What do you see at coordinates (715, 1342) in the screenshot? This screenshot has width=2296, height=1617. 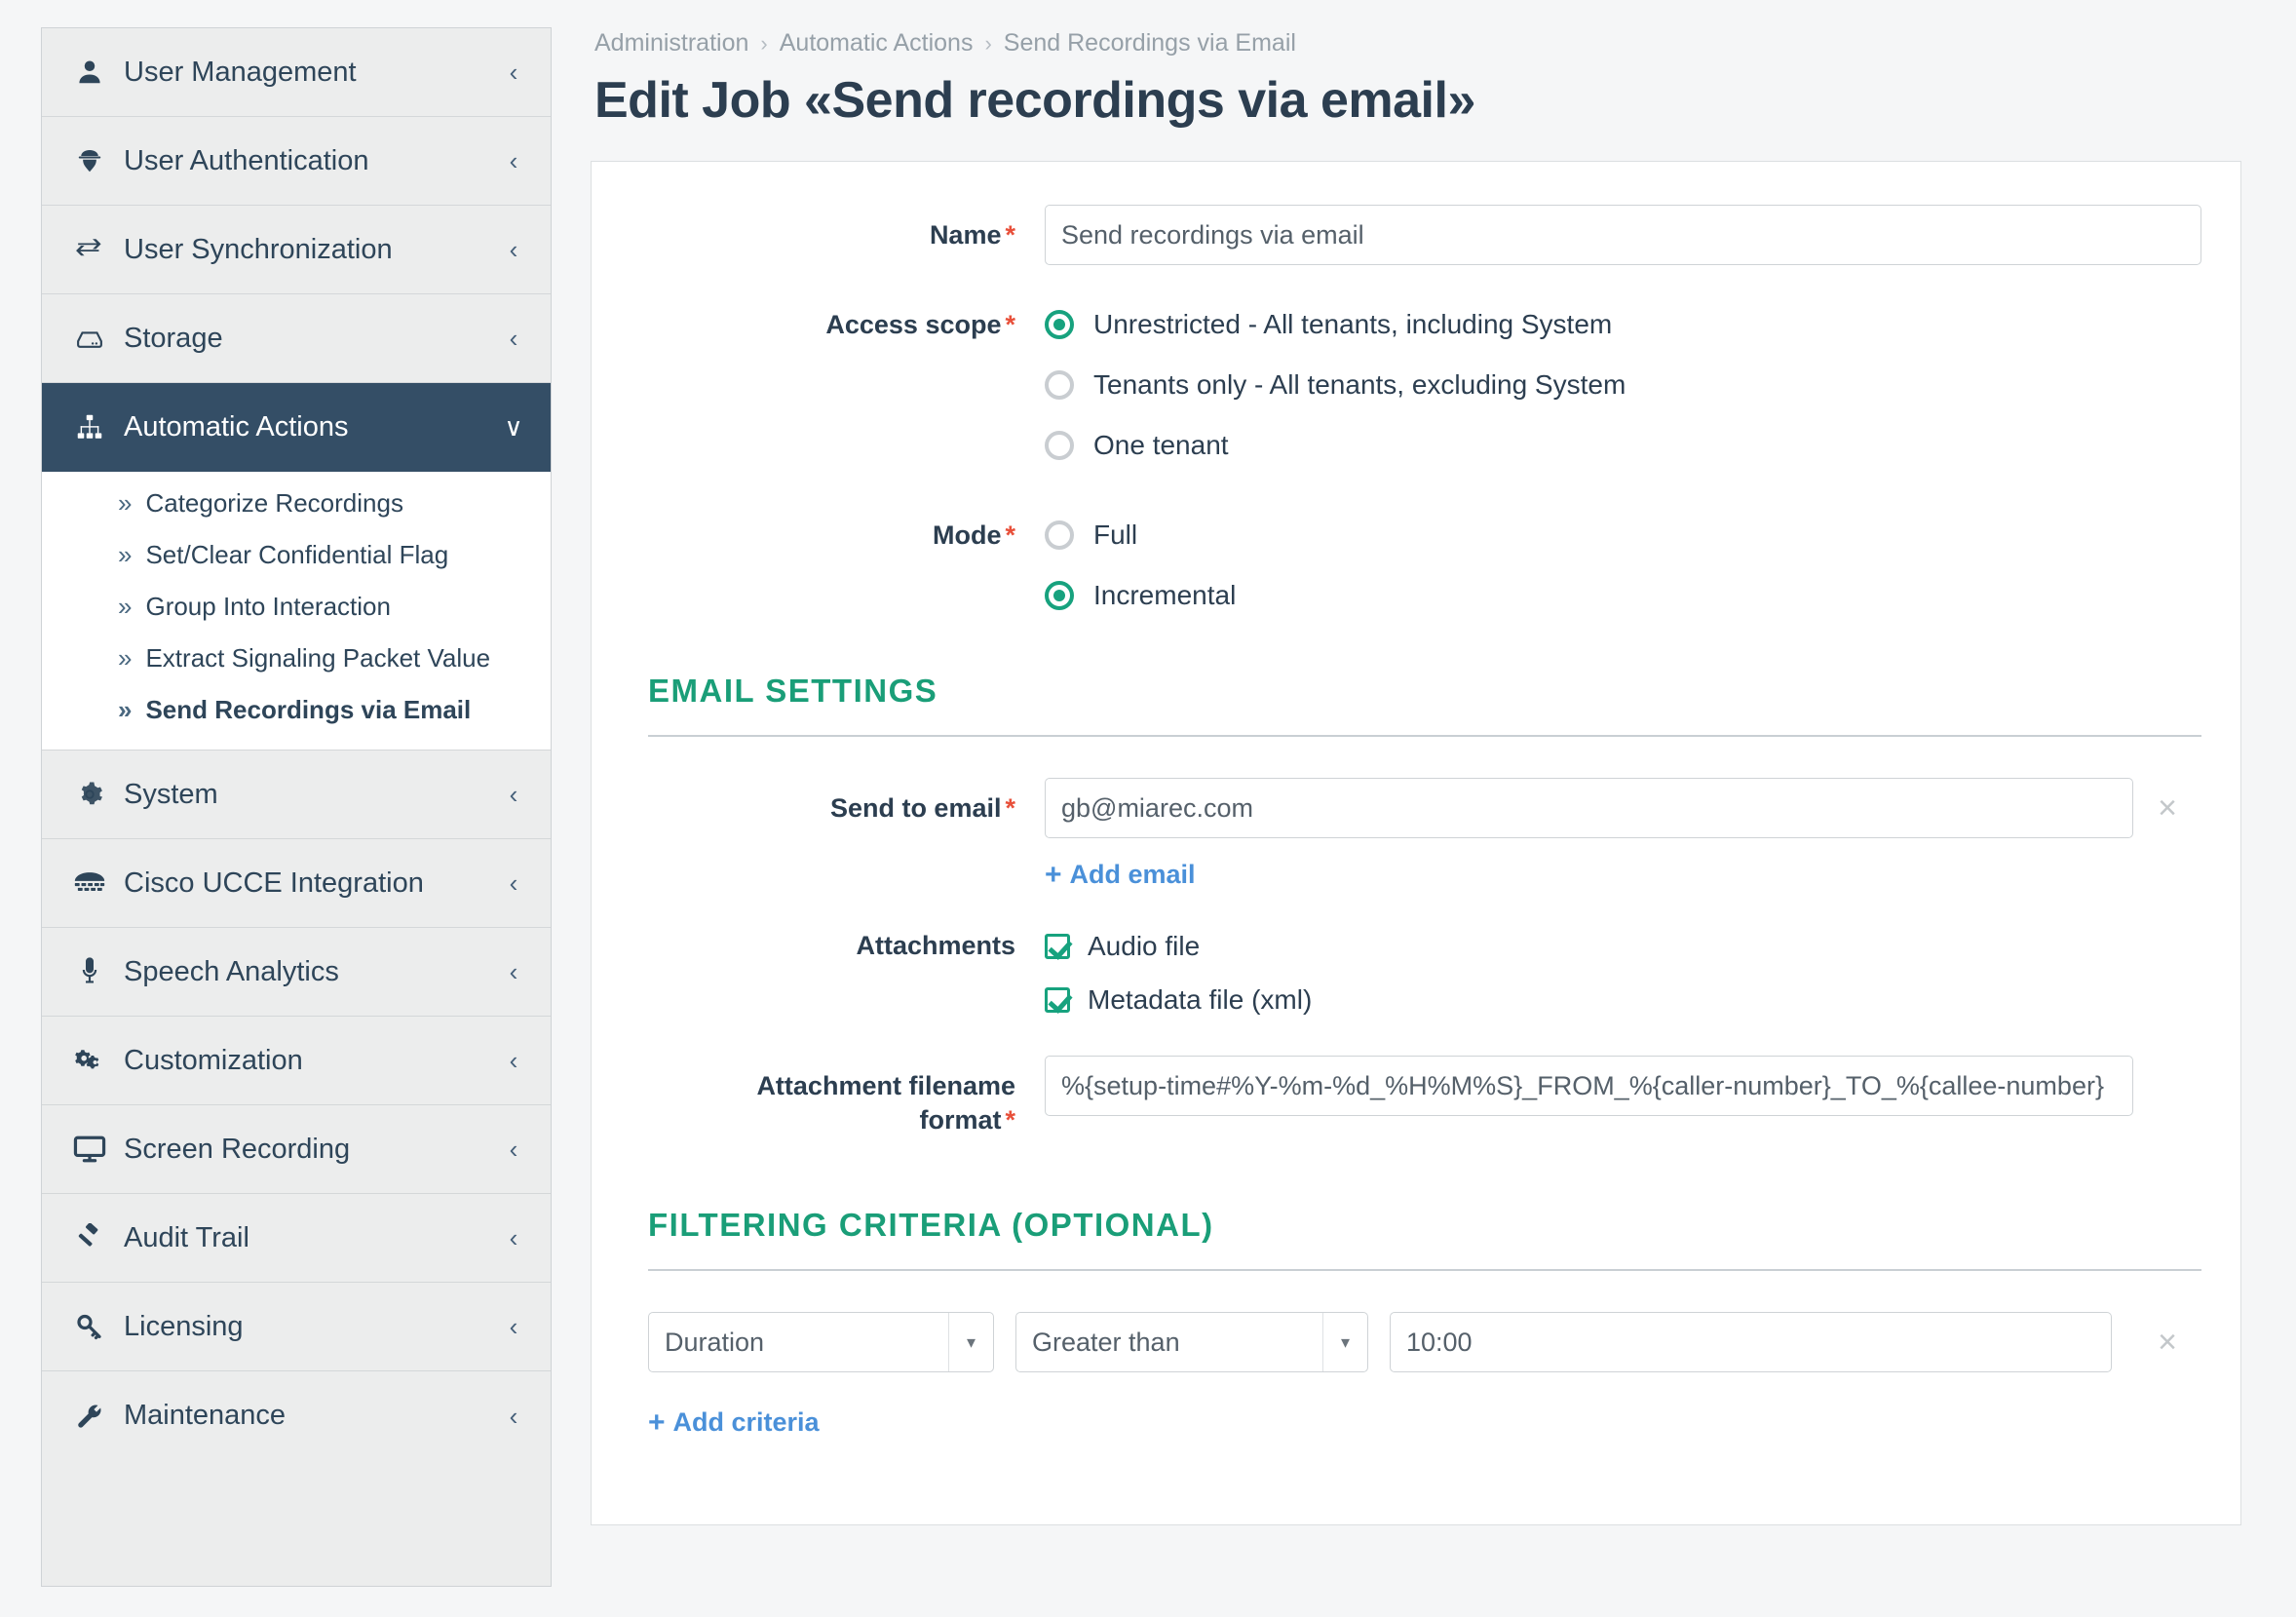 I see `criteria-field-value: Duration` at bounding box center [715, 1342].